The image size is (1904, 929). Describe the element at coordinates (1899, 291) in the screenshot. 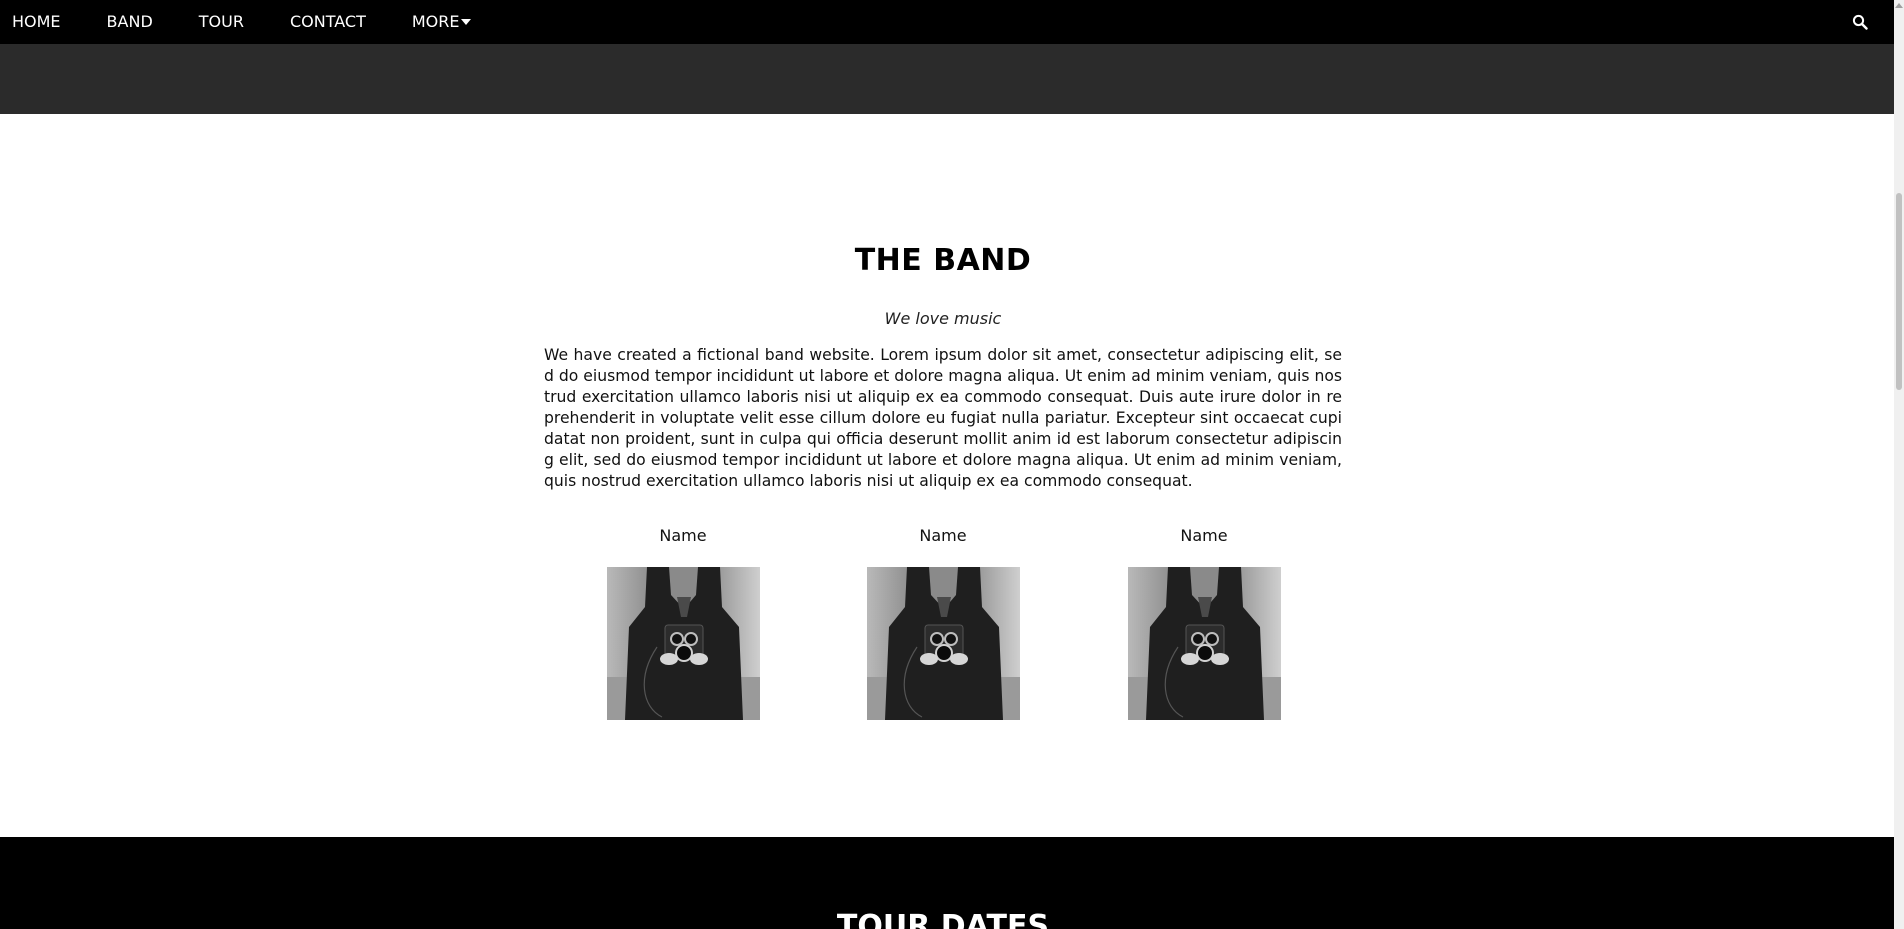

I see `scrollbar-thumb` at that location.